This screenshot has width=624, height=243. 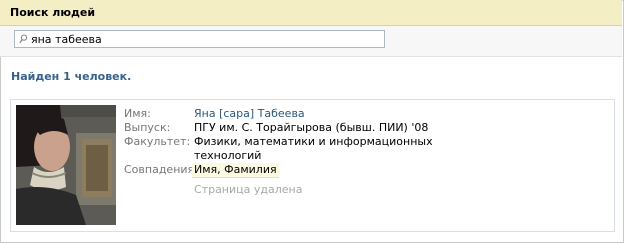 I want to click on graduation-value: ПГУ им. С. Торайгырова (бывш. ПИИ) '08, so click(x=311, y=127).